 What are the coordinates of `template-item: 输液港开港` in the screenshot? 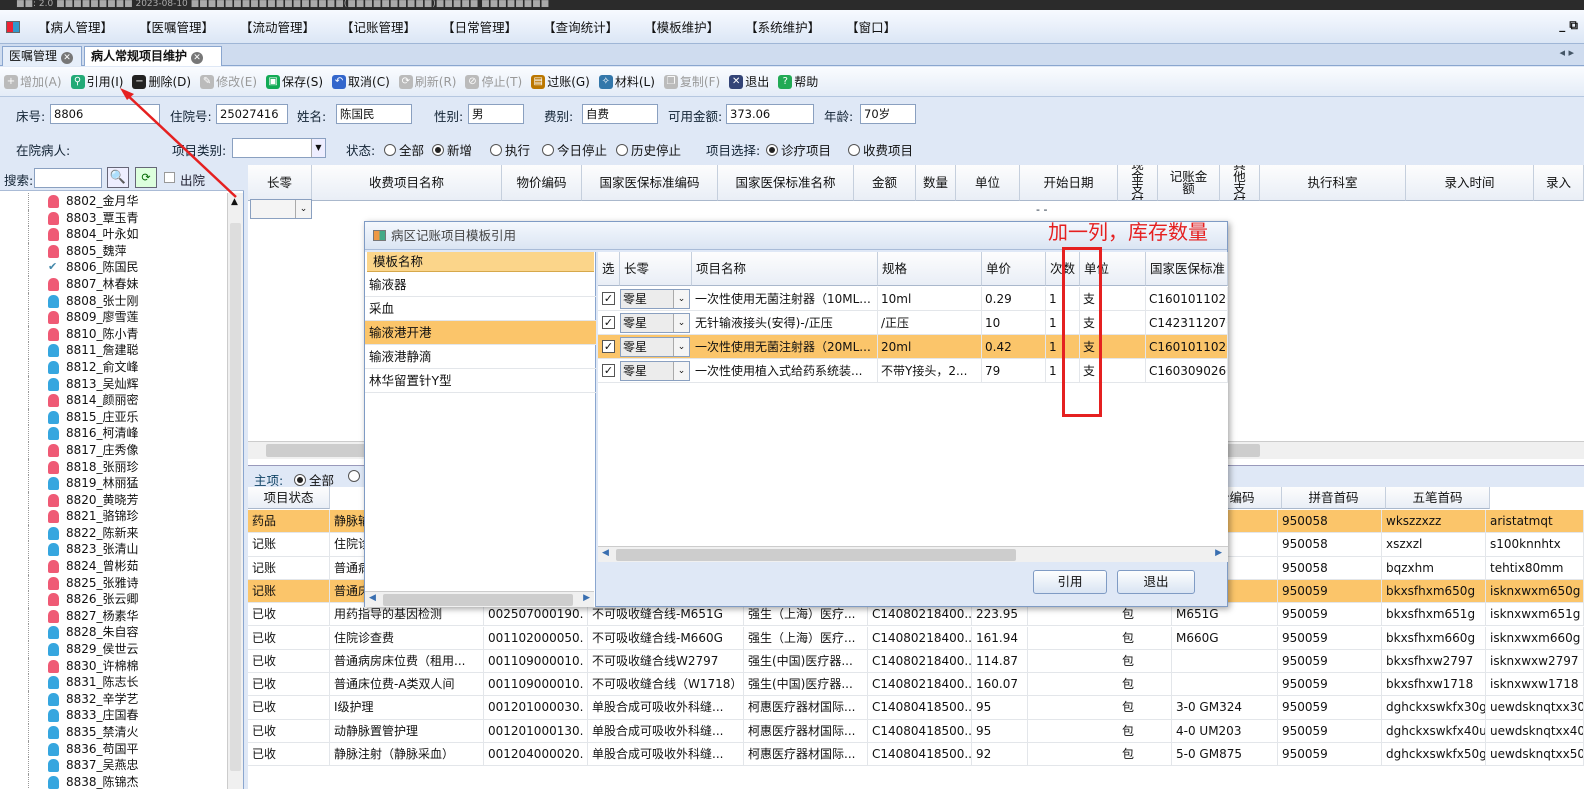 It's located at (480, 333).